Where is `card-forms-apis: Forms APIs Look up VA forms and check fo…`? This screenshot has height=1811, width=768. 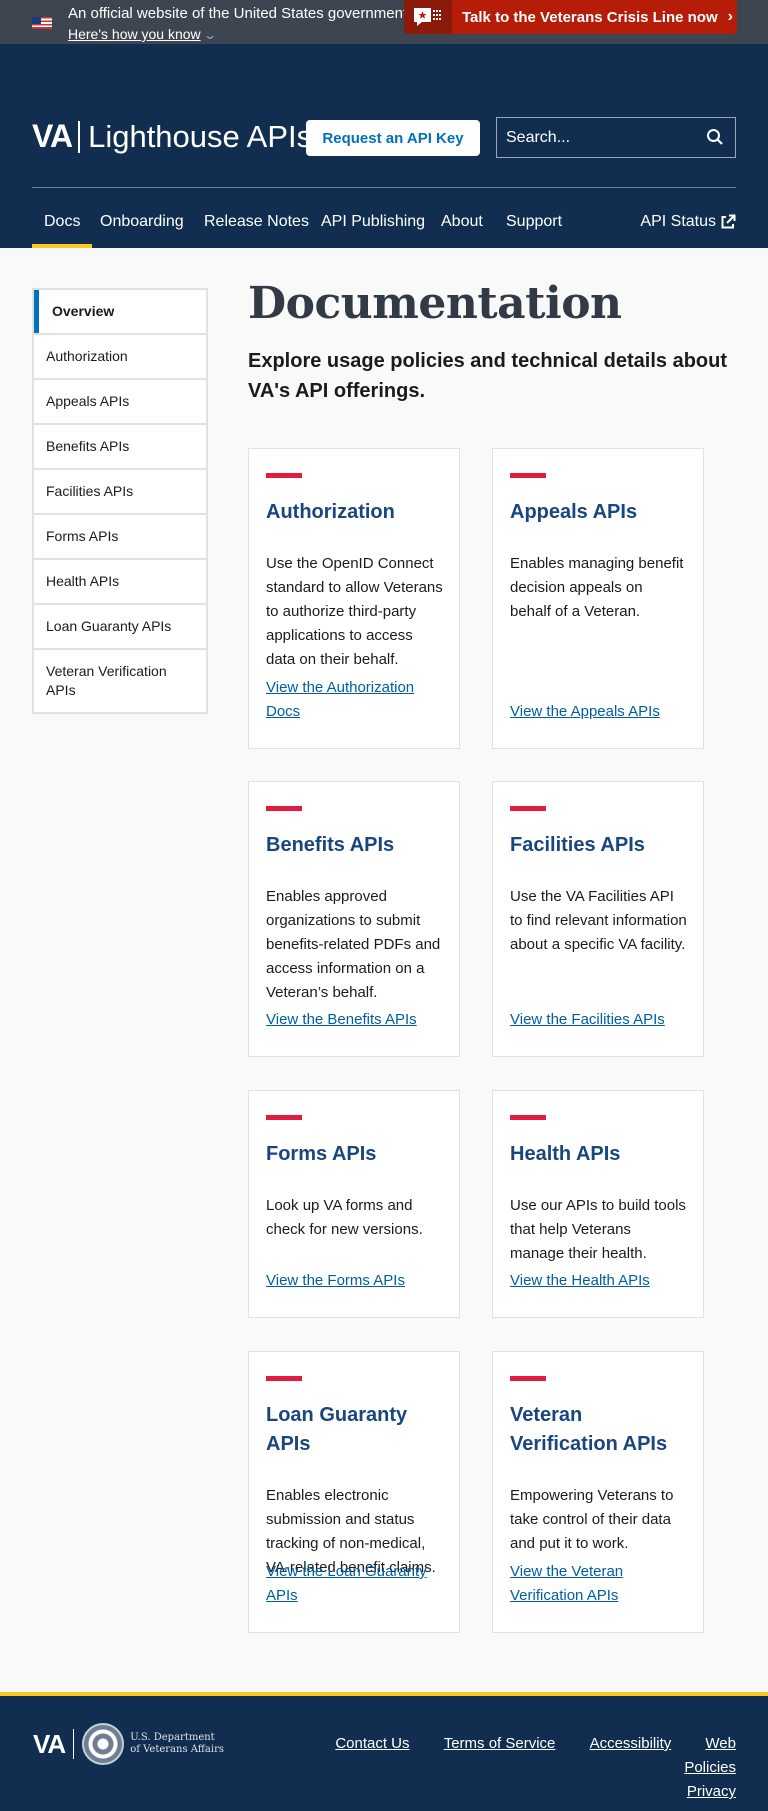 card-forms-apis: Forms APIs Look up VA forms and check fo… is located at coordinates (354, 1204).